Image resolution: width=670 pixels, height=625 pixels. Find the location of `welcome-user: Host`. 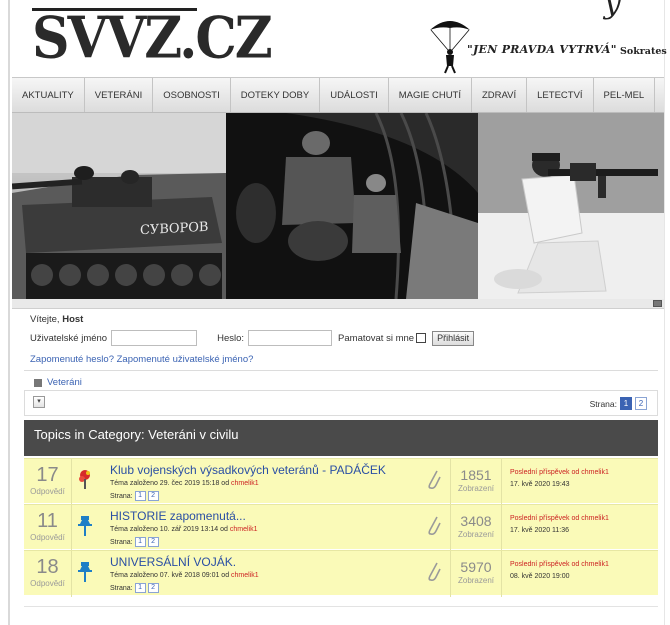

welcome-user: Host is located at coordinates (73, 319).